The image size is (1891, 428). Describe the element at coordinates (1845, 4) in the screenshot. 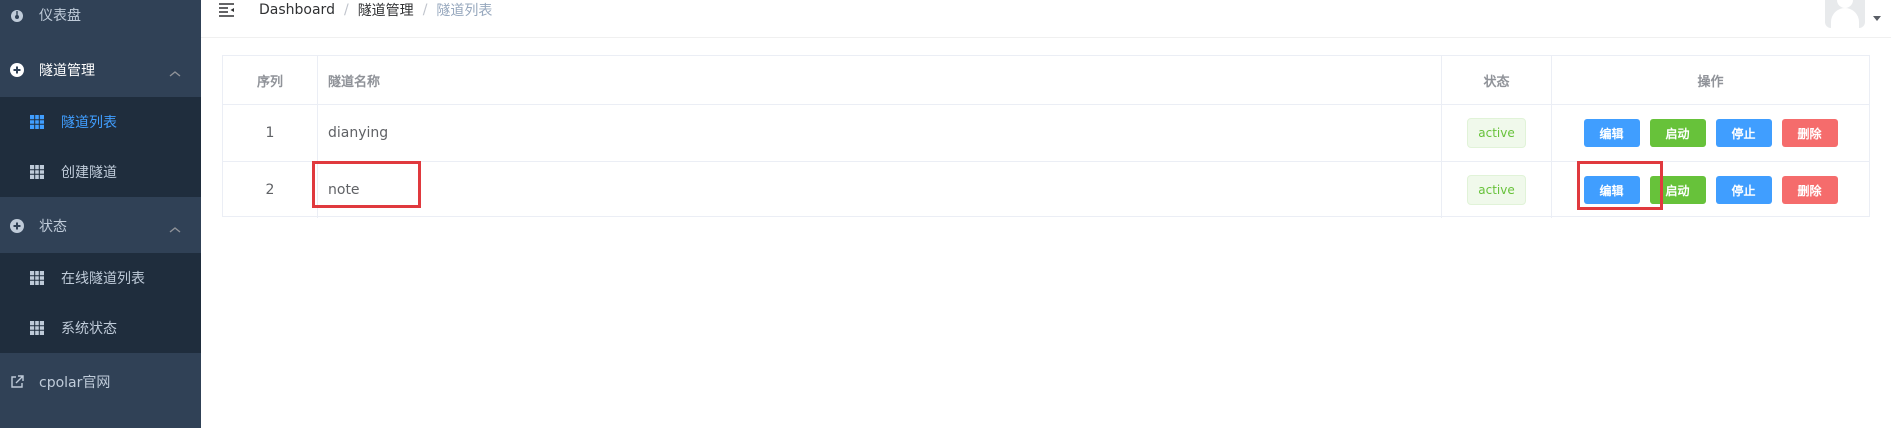

I see `avatar-head-shape` at that location.